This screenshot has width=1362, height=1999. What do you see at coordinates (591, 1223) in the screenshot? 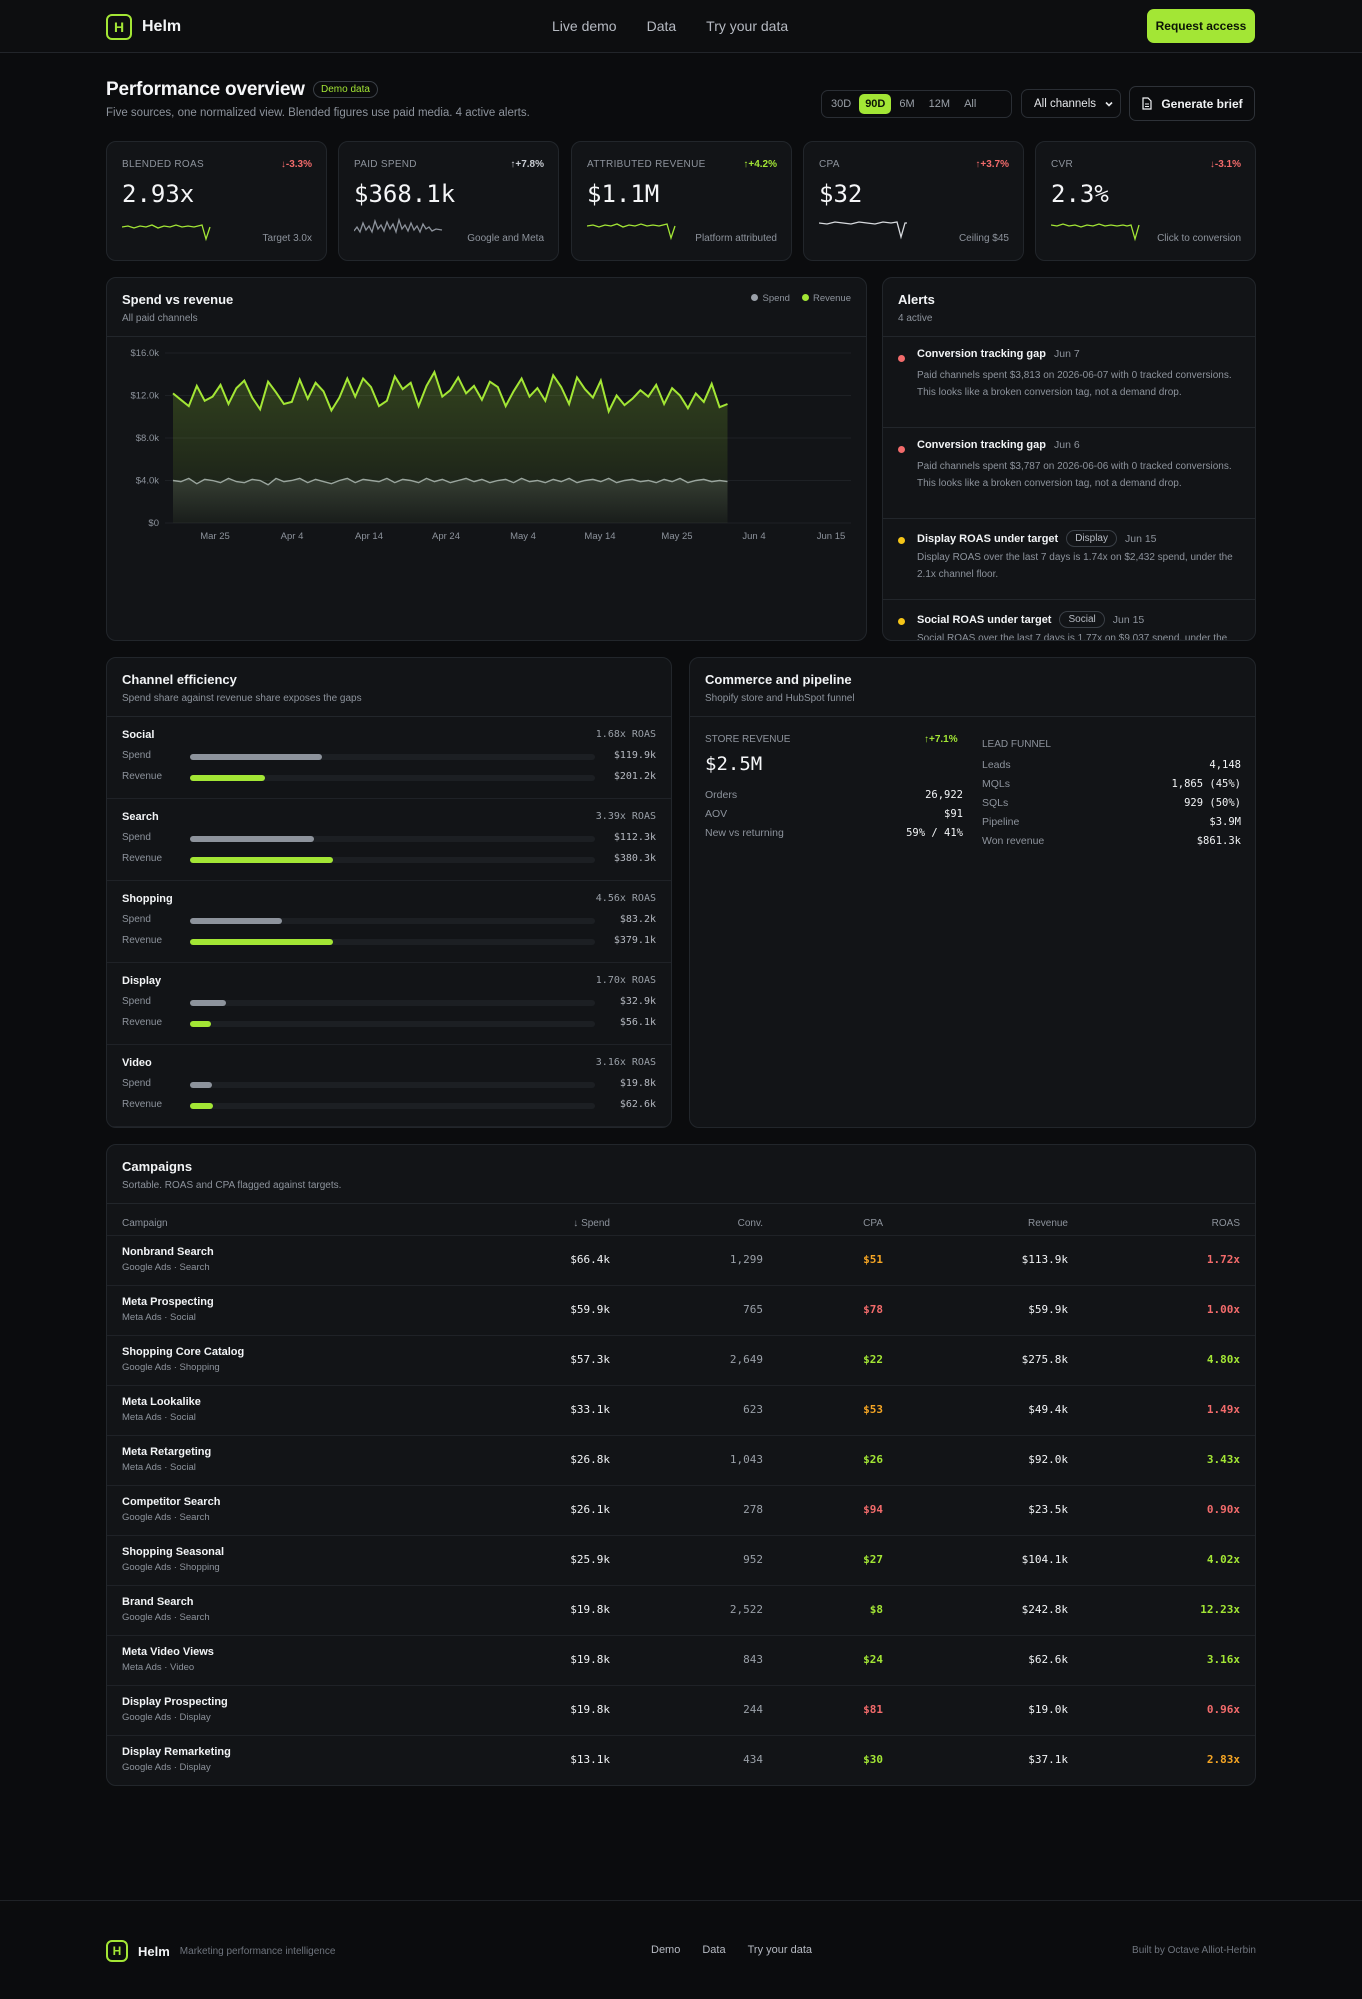
I see `col-header-spend: ↓ Spend` at bounding box center [591, 1223].